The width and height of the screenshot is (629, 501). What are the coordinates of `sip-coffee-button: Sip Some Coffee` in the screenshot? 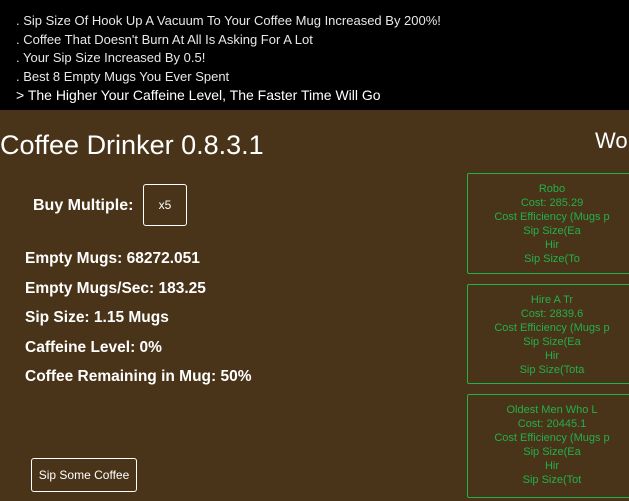 It's located at (84, 475).